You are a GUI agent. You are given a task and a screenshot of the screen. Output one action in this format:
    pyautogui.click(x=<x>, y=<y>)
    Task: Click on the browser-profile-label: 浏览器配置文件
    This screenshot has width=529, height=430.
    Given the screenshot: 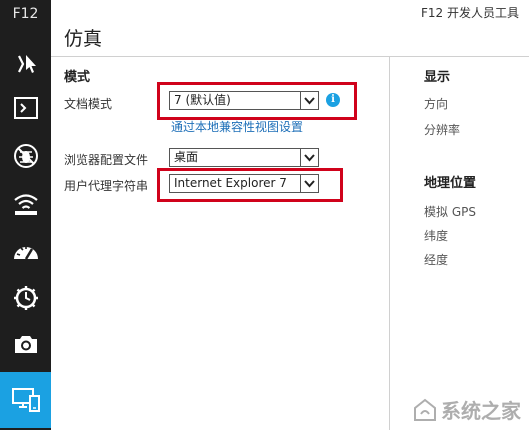 What is the action you would take?
    pyautogui.click(x=106, y=160)
    